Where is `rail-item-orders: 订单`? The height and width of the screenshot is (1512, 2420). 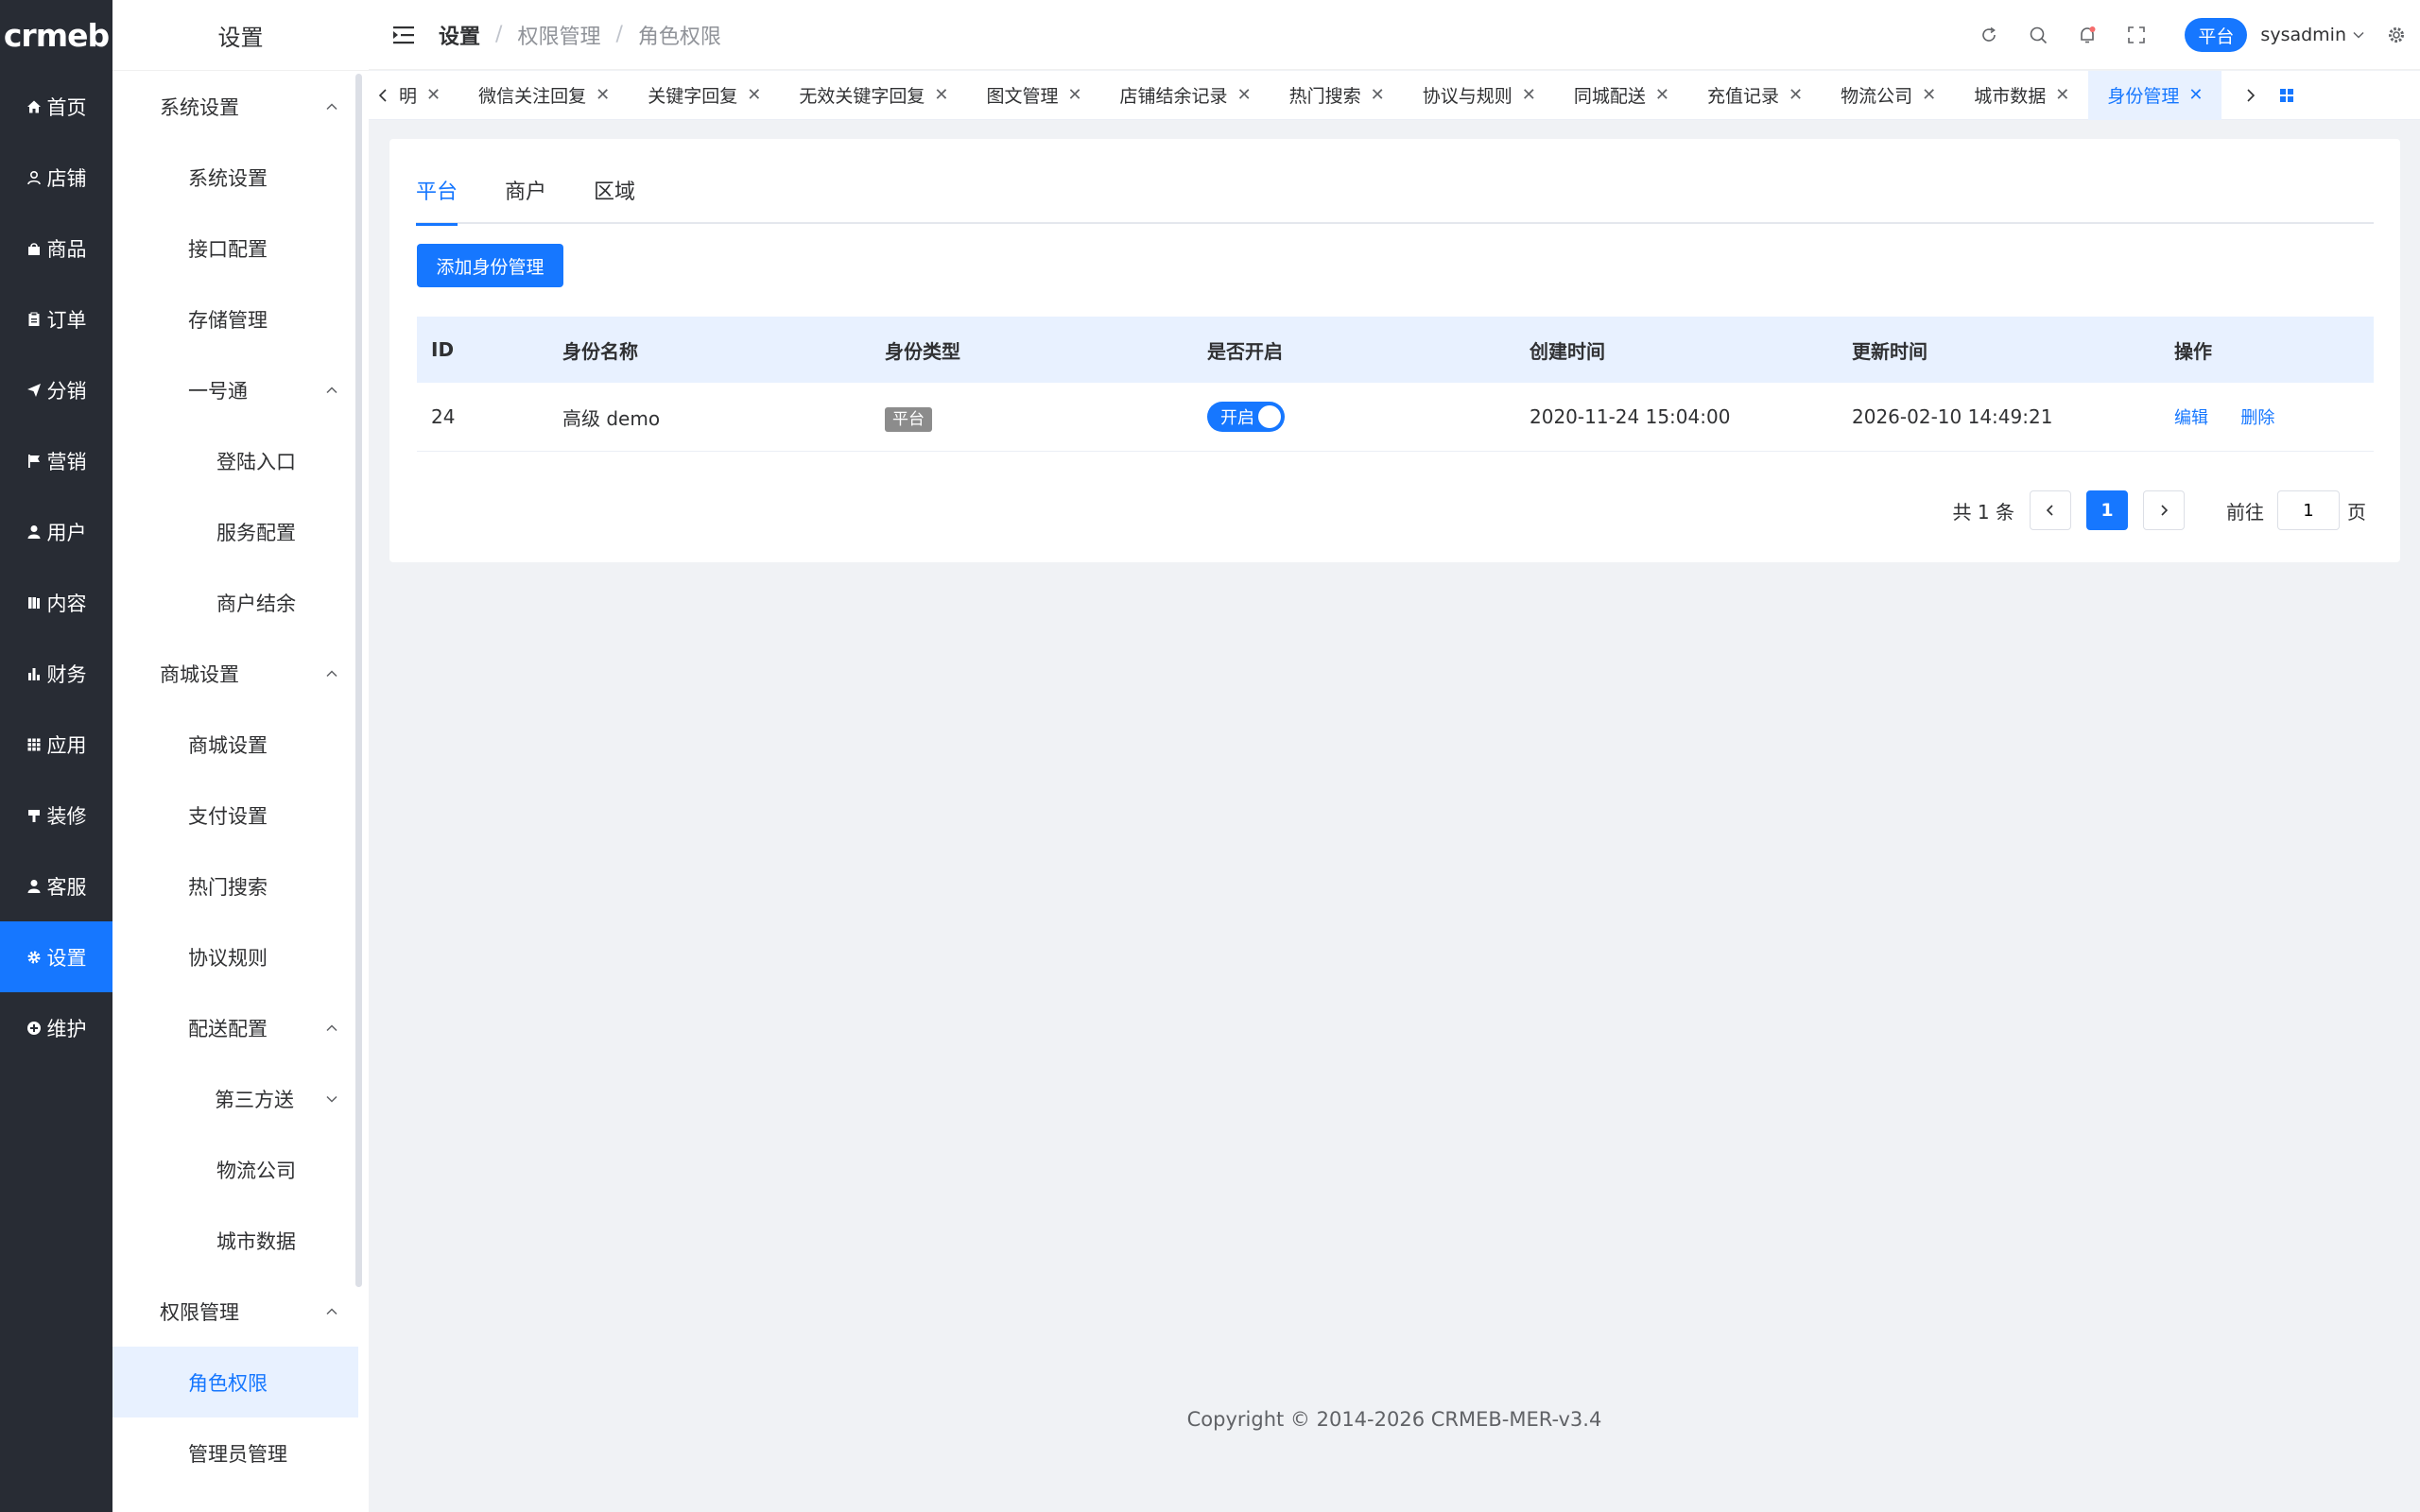 rail-item-orders: 订单 is located at coordinates (56, 319).